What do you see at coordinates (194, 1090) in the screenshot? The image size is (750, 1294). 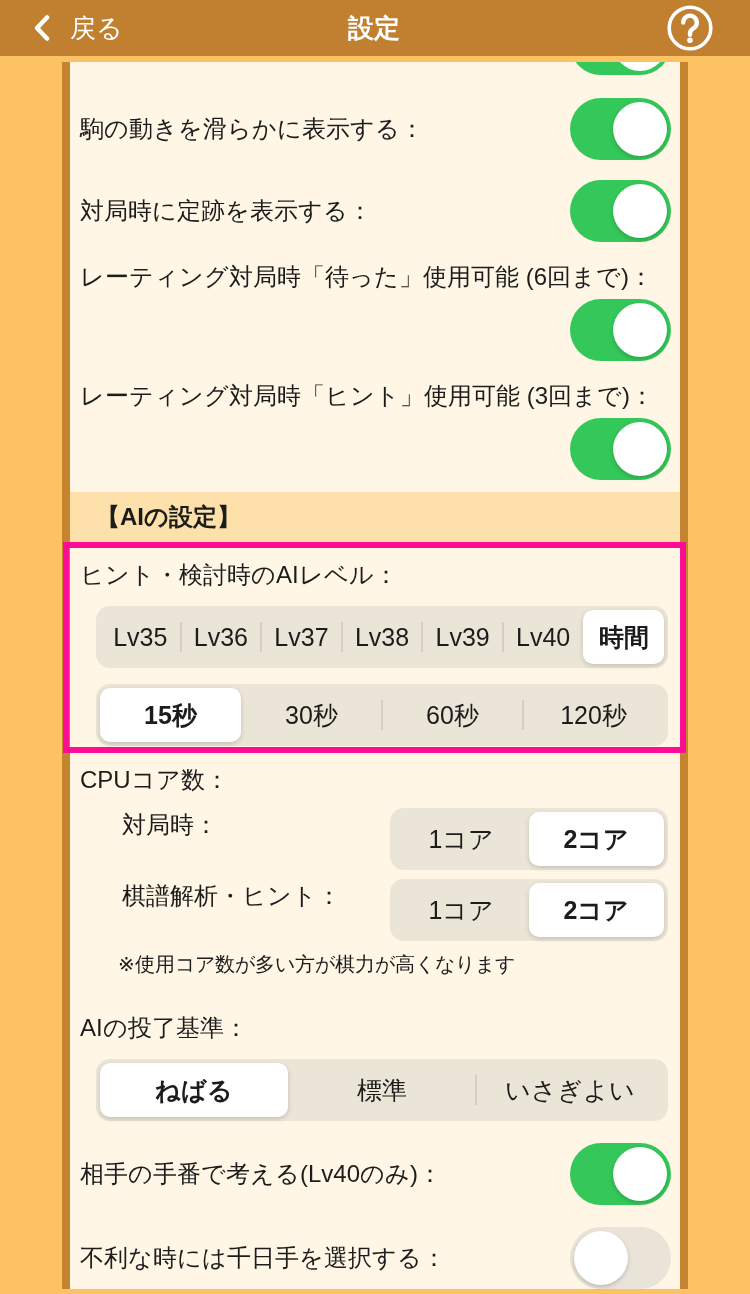 I see `segment-option: ねばる` at bounding box center [194, 1090].